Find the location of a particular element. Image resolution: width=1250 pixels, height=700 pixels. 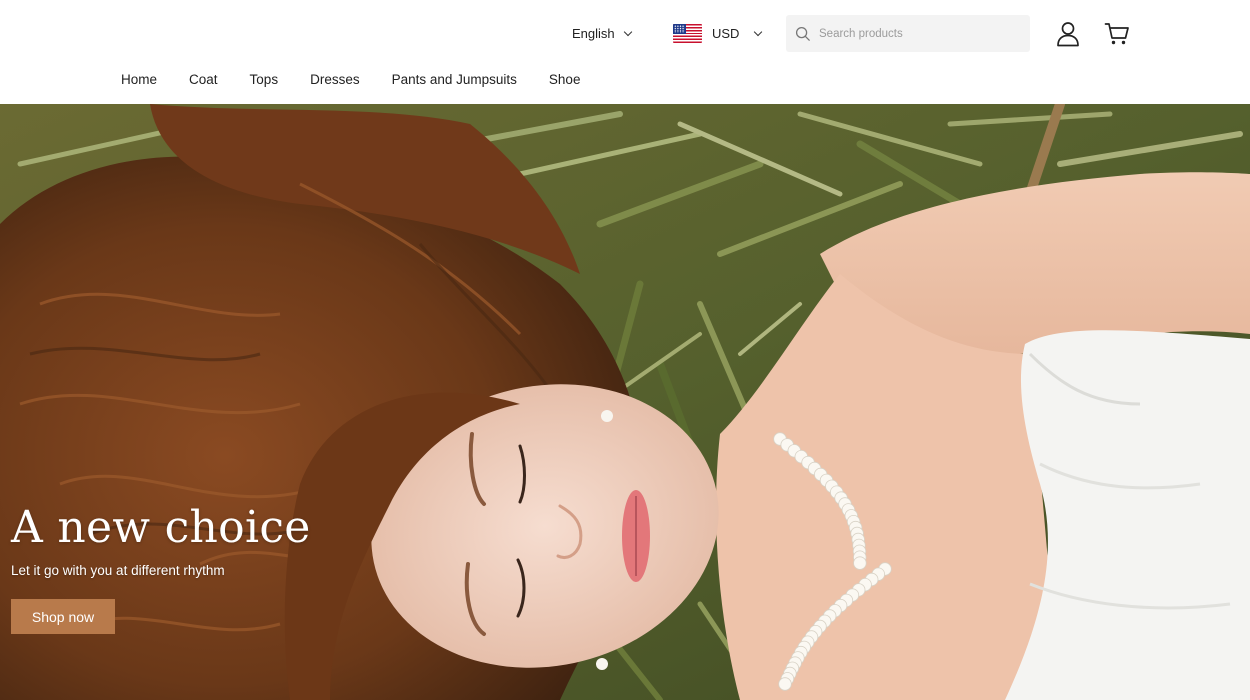

nav-item-tops: Tops is located at coordinates (264, 80).